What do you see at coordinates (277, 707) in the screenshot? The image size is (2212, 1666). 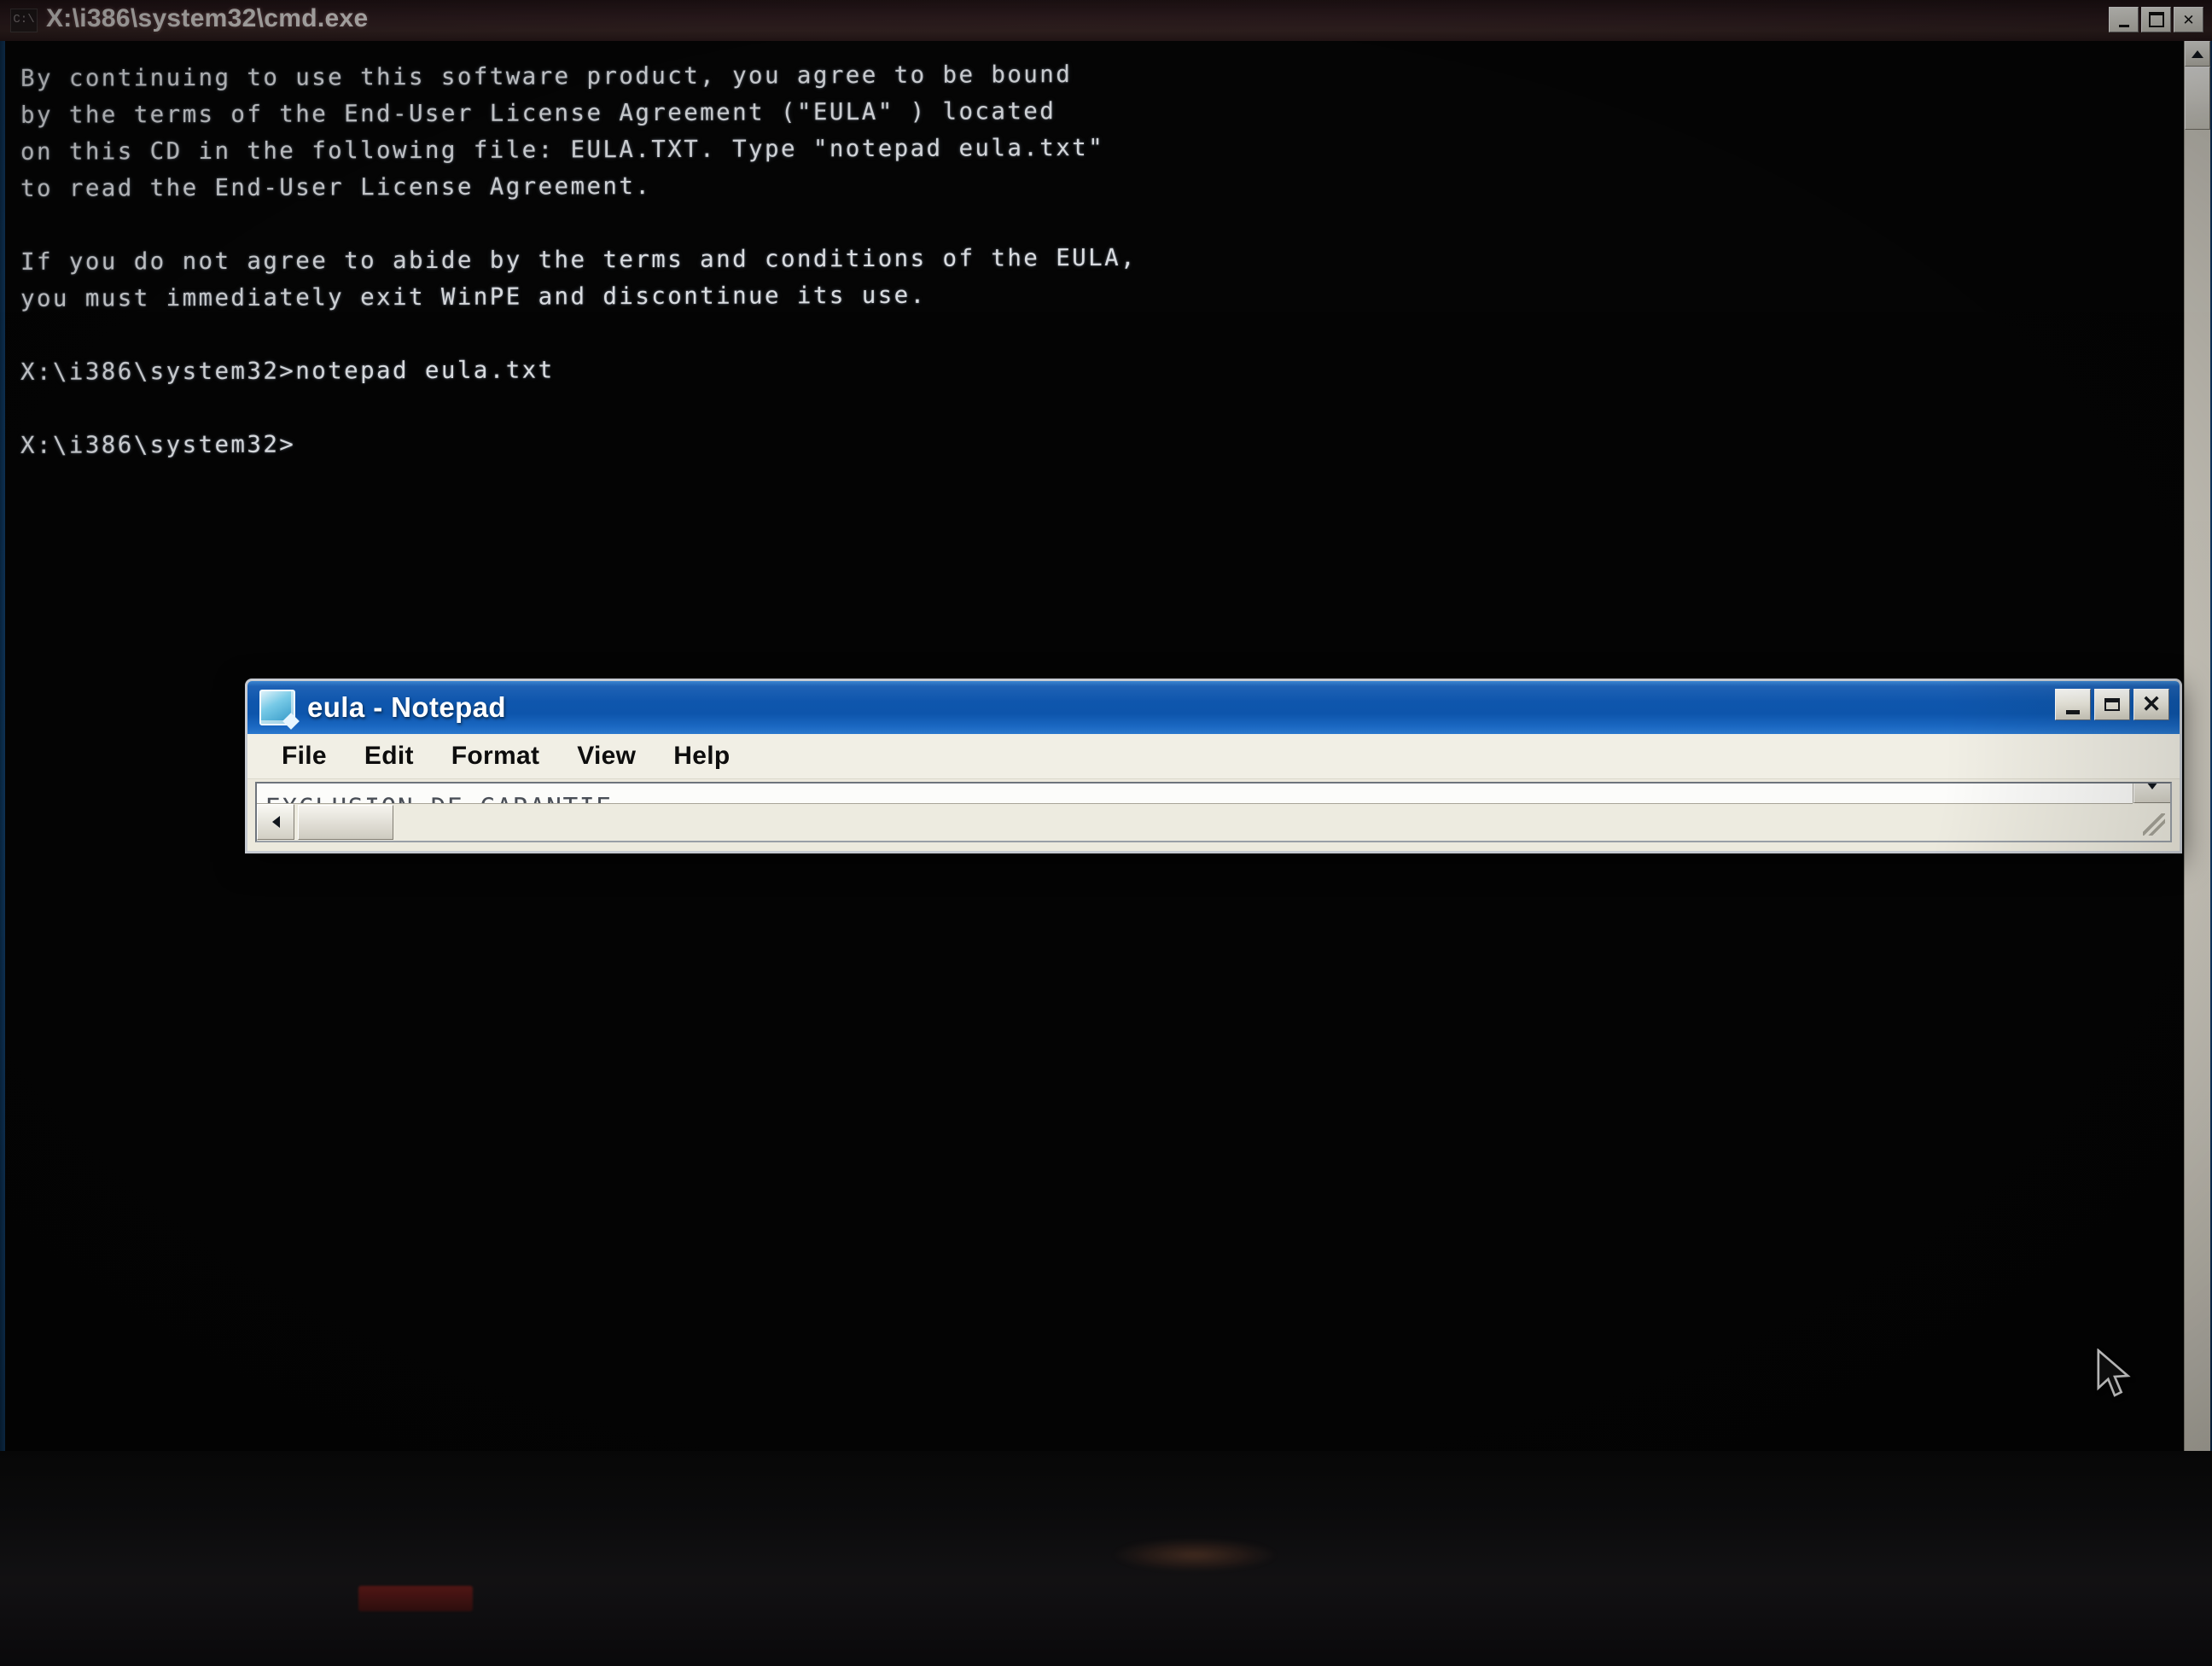 I see `notepad-icon` at bounding box center [277, 707].